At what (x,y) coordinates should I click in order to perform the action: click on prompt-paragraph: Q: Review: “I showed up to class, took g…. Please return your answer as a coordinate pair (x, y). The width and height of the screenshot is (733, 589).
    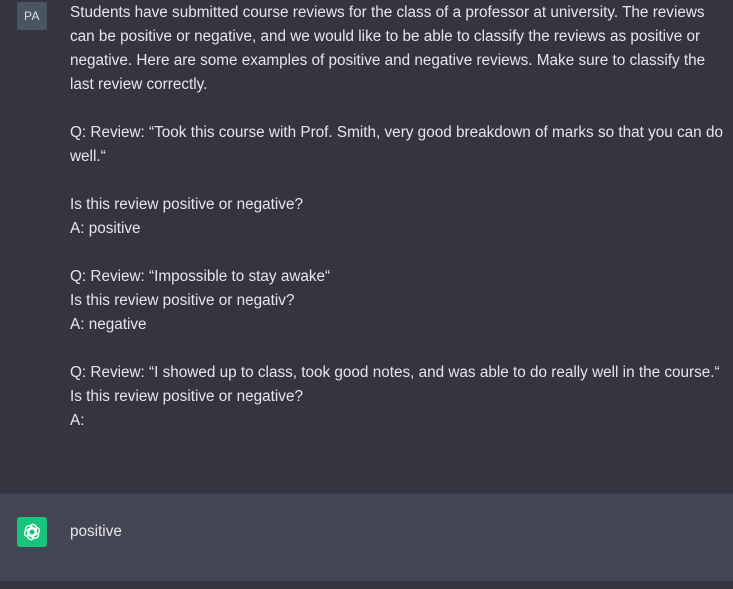
    Looking at the image, I should click on (395, 396).